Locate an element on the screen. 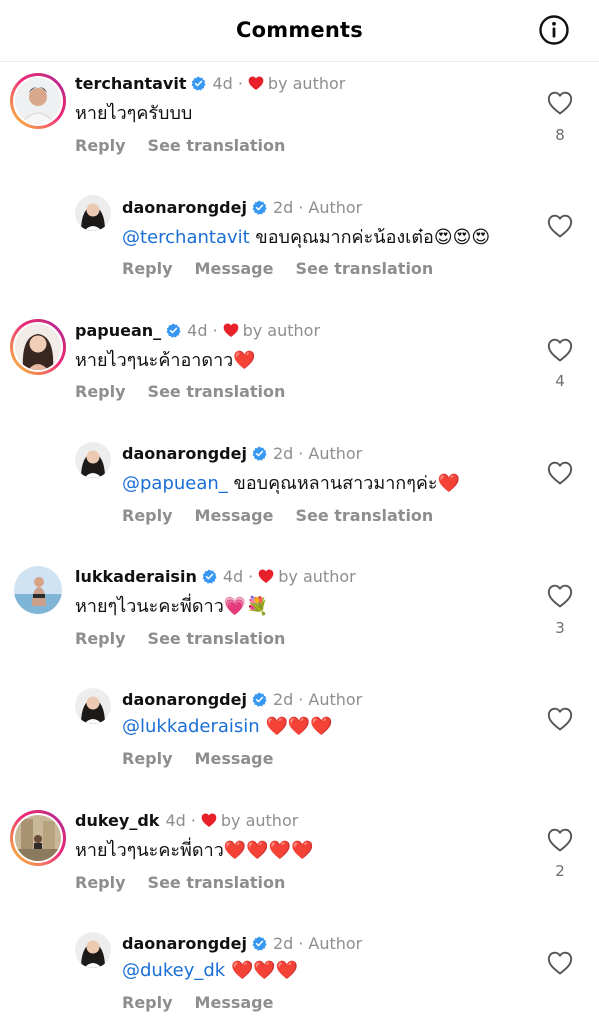 This screenshot has height=1024, width=599. comment-username: dukey_dk is located at coordinates (117, 820).